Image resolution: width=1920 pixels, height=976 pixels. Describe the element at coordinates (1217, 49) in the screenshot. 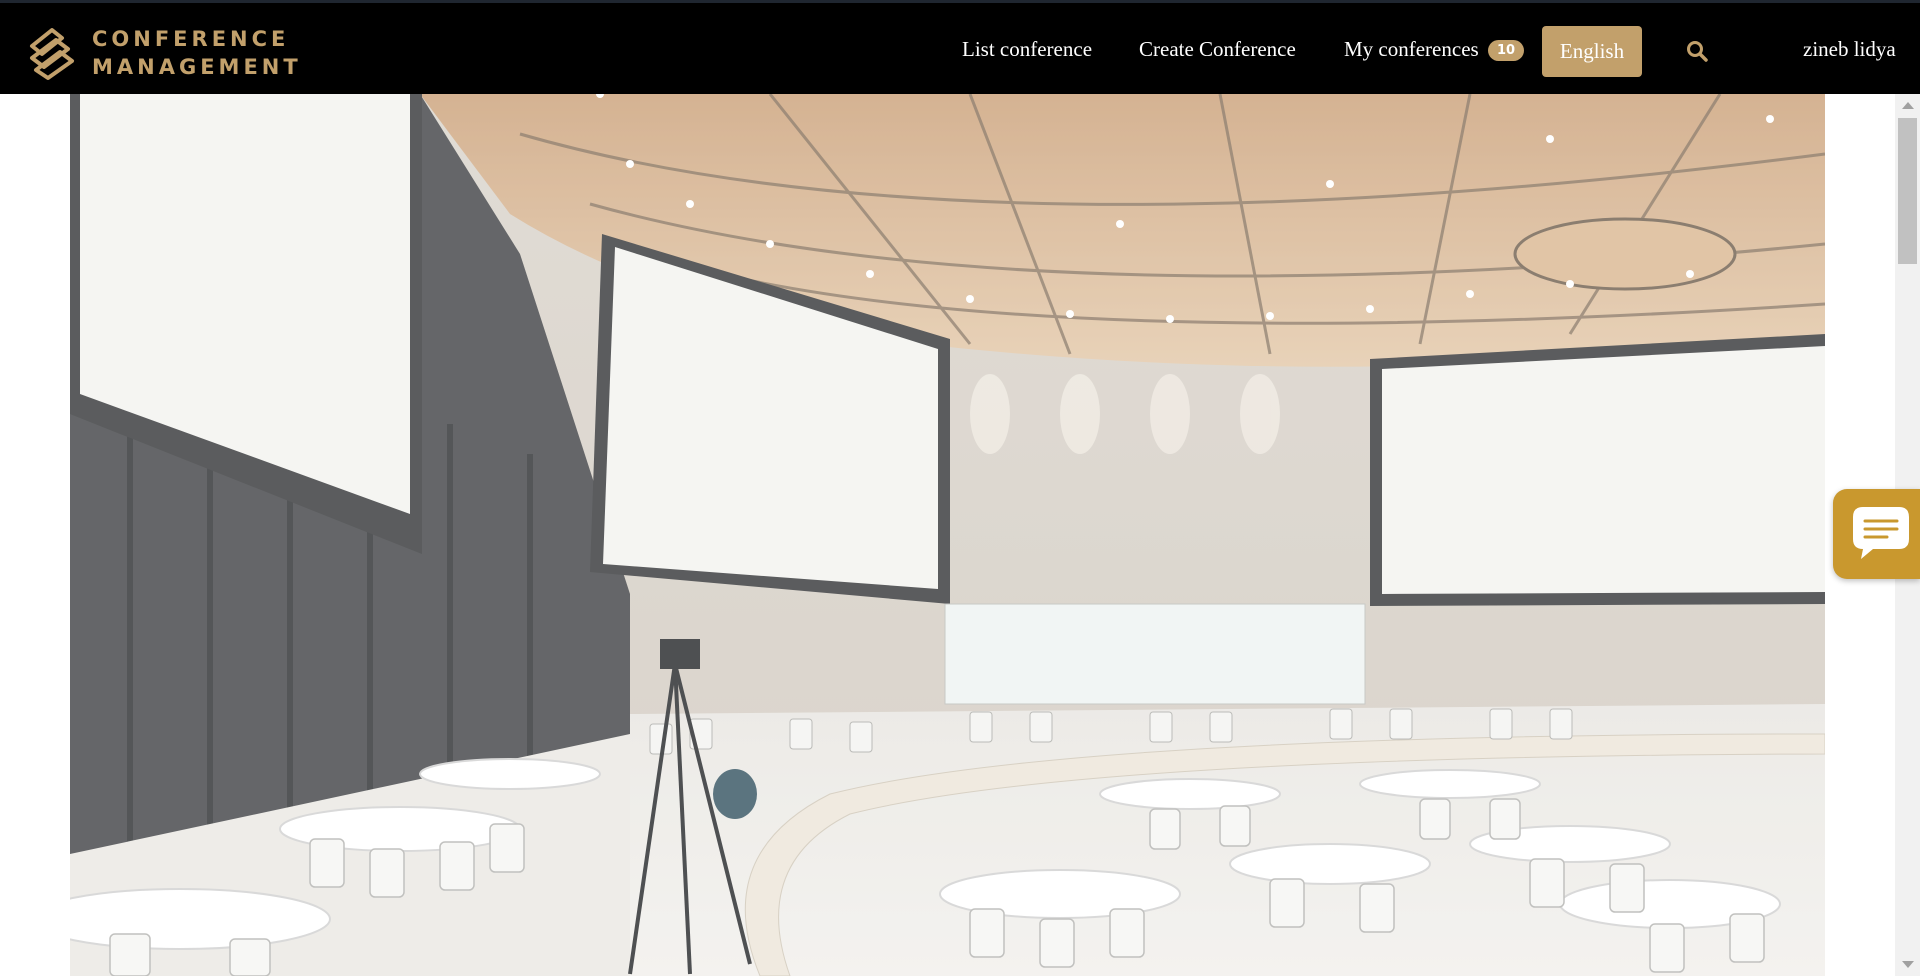

I see `nav-create-conference: Create Conference` at that location.